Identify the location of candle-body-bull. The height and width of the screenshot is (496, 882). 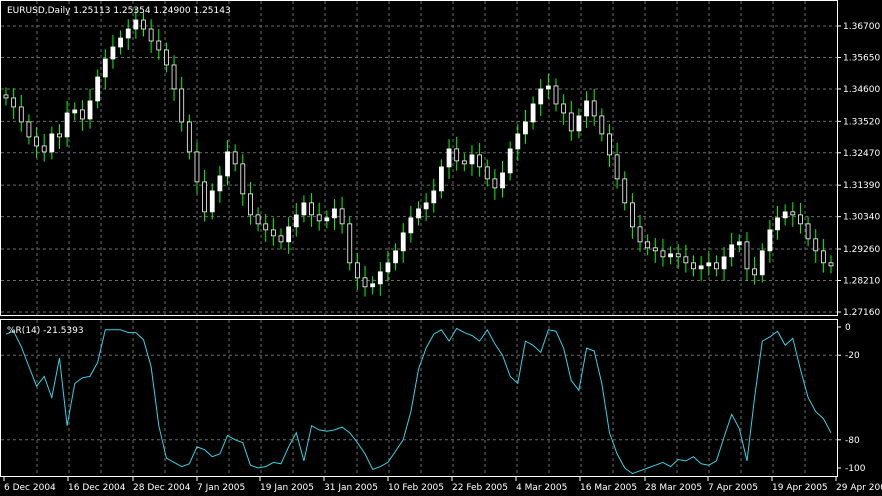
(373, 285).